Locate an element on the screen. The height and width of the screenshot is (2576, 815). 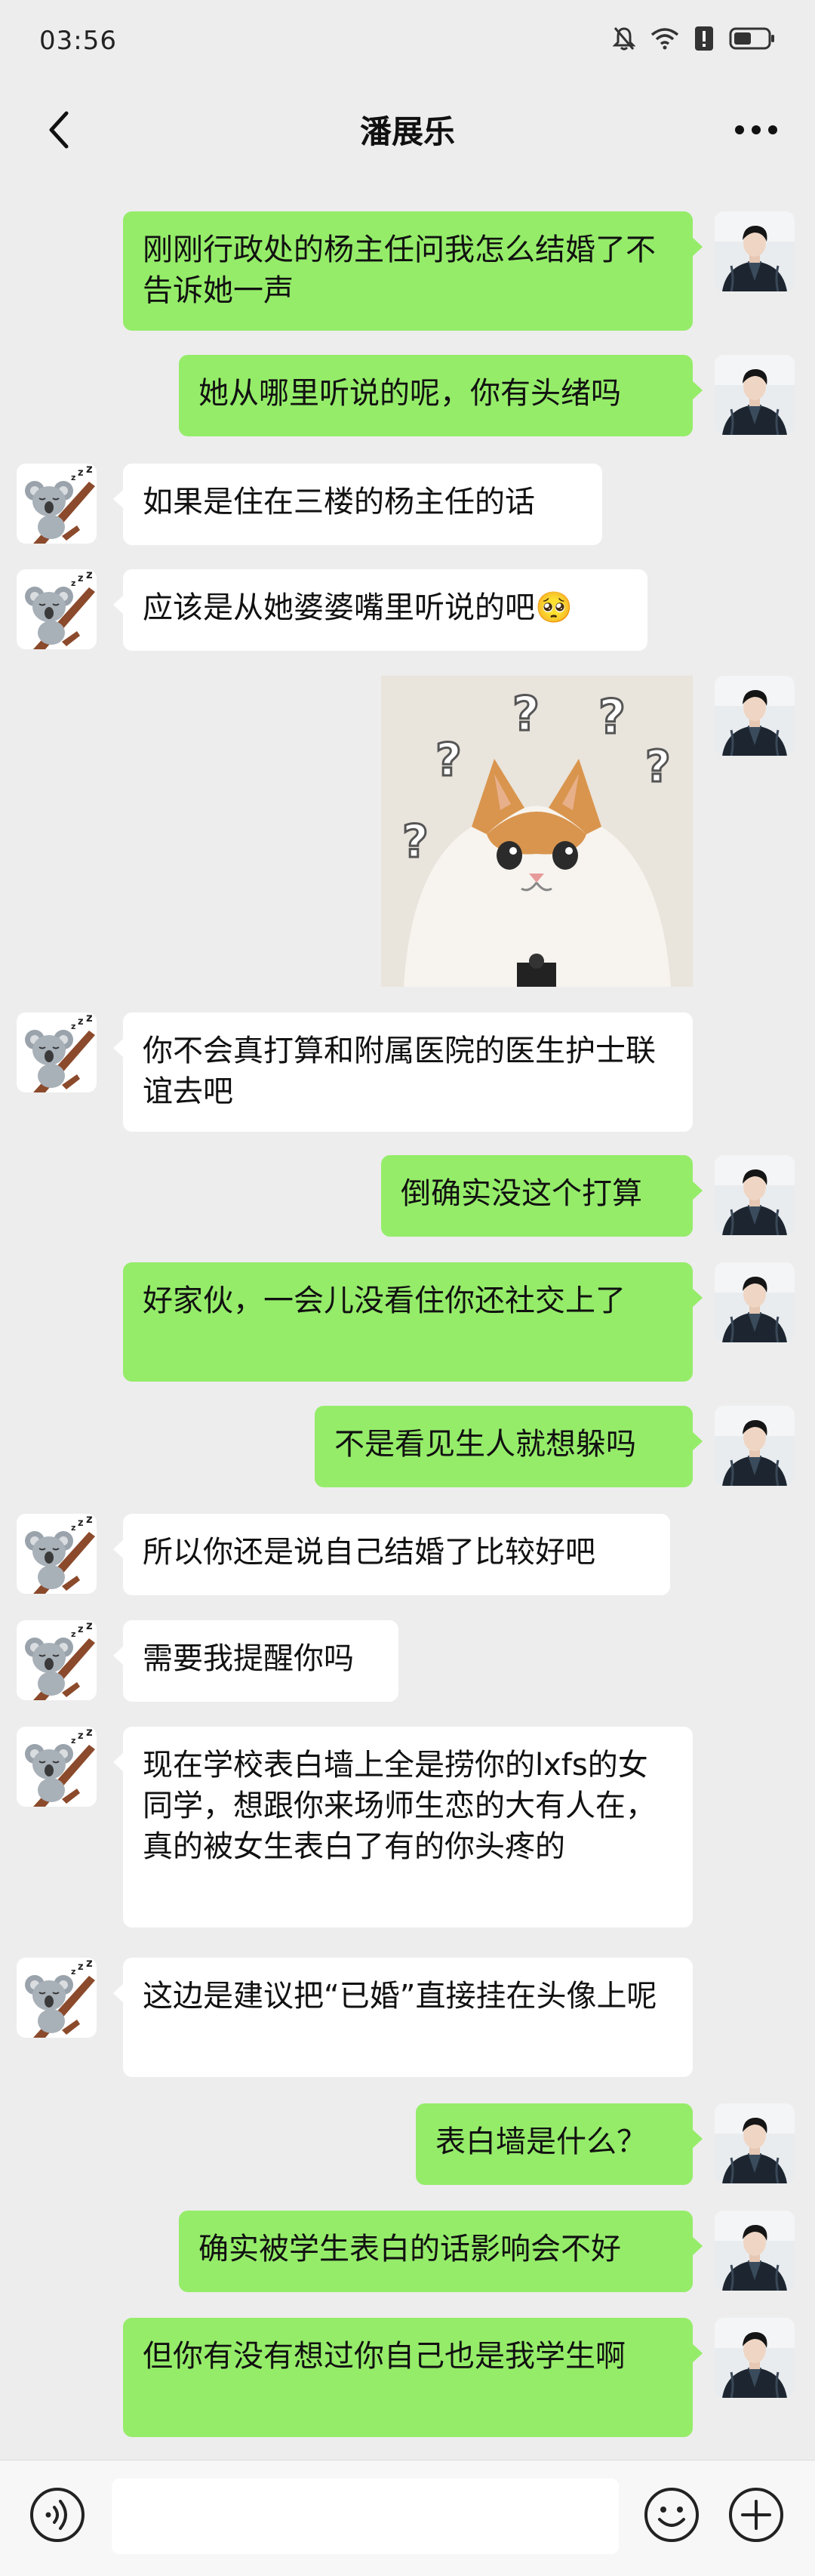
sticker-message: ????? is located at coordinates (537, 831).